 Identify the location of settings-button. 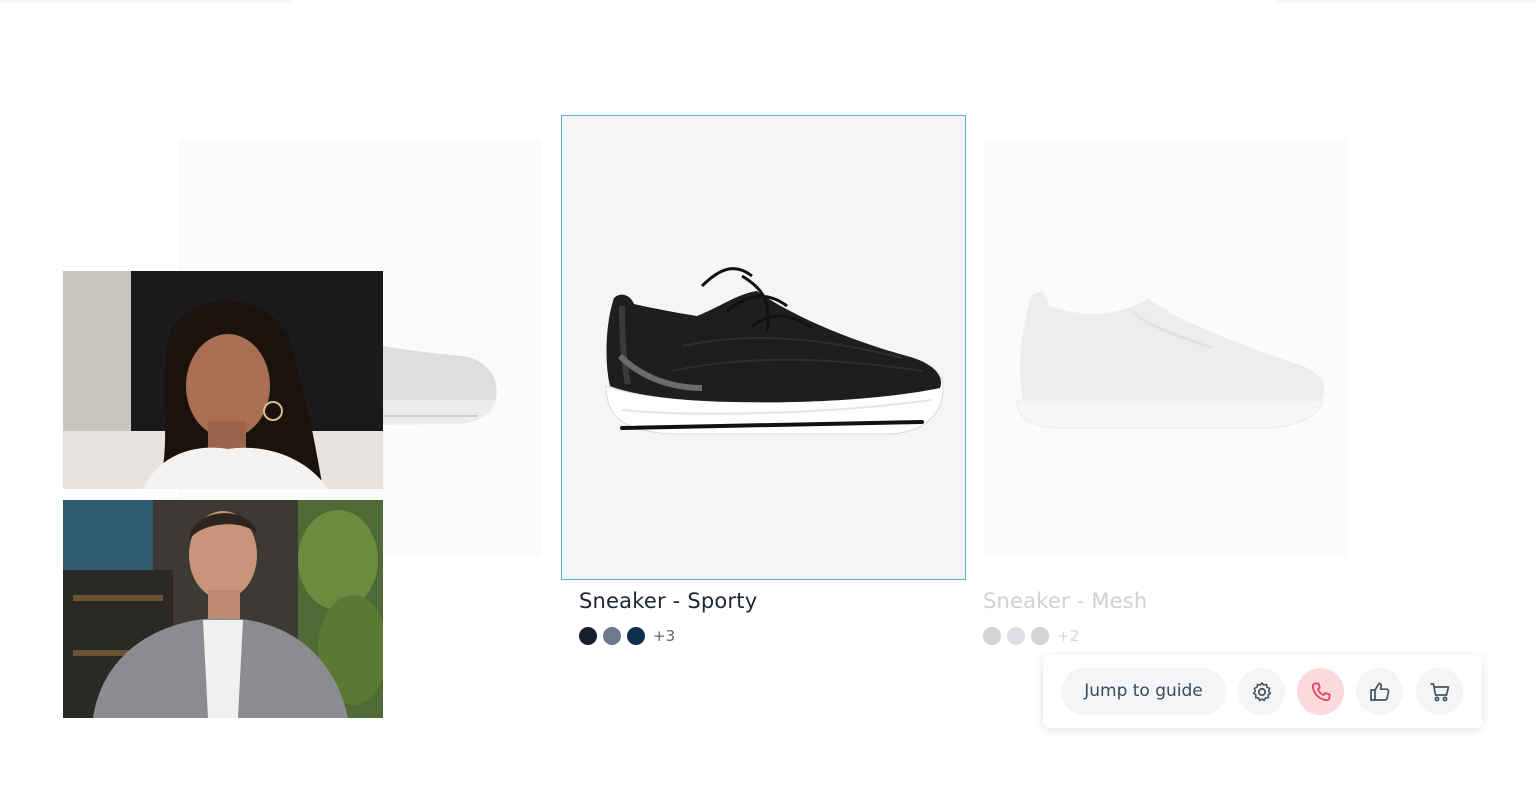
(1261, 691).